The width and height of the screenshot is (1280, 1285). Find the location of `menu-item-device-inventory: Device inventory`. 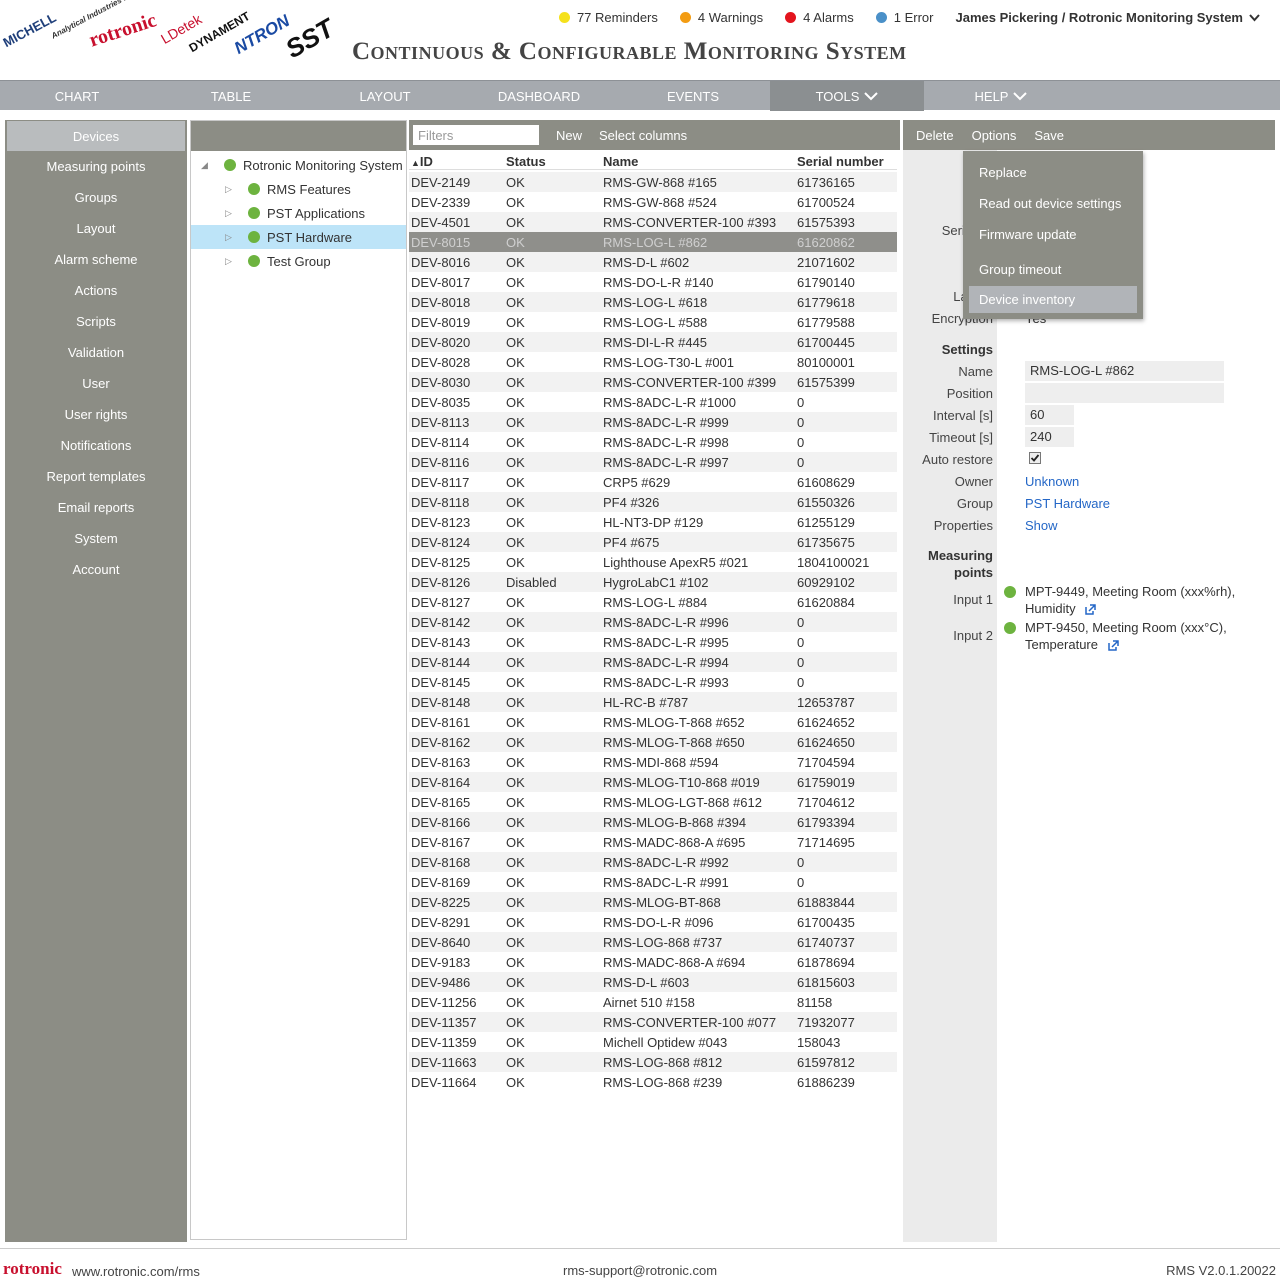

menu-item-device-inventory: Device inventory is located at coordinates (1053, 299).